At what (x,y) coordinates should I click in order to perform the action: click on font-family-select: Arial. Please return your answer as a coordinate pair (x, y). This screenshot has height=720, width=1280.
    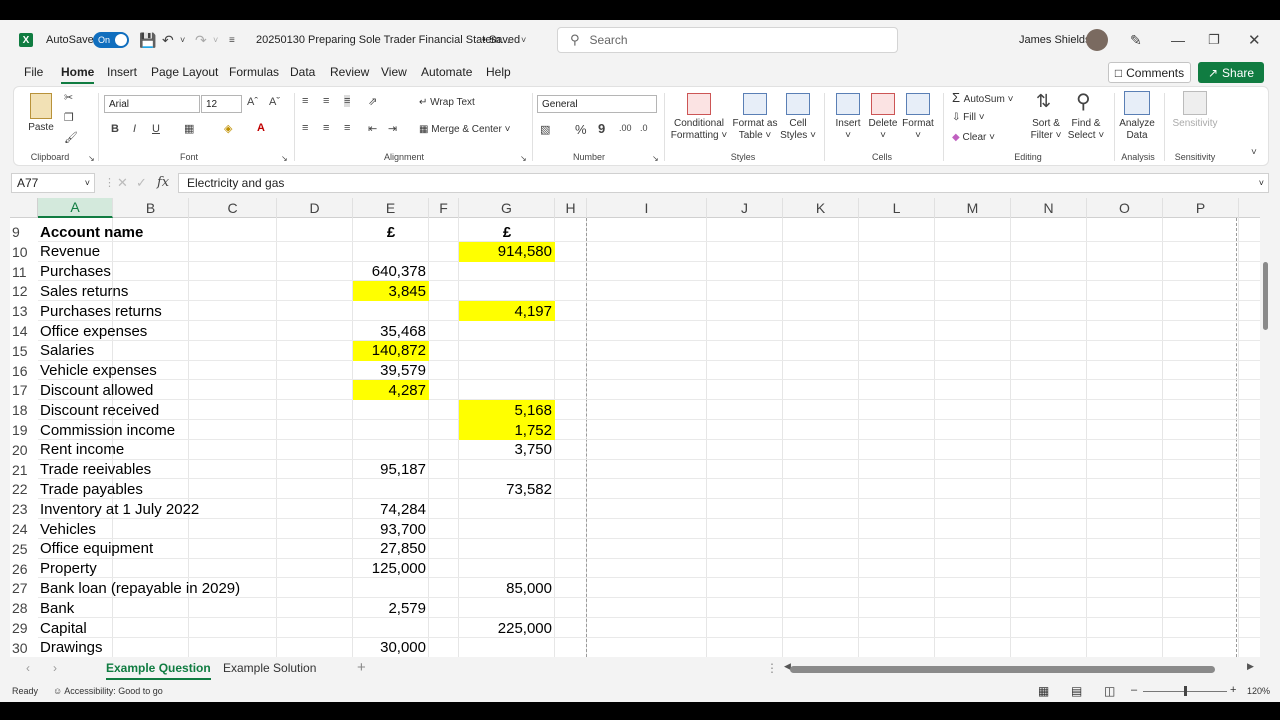
    Looking at the image, I should click on (152, 104).